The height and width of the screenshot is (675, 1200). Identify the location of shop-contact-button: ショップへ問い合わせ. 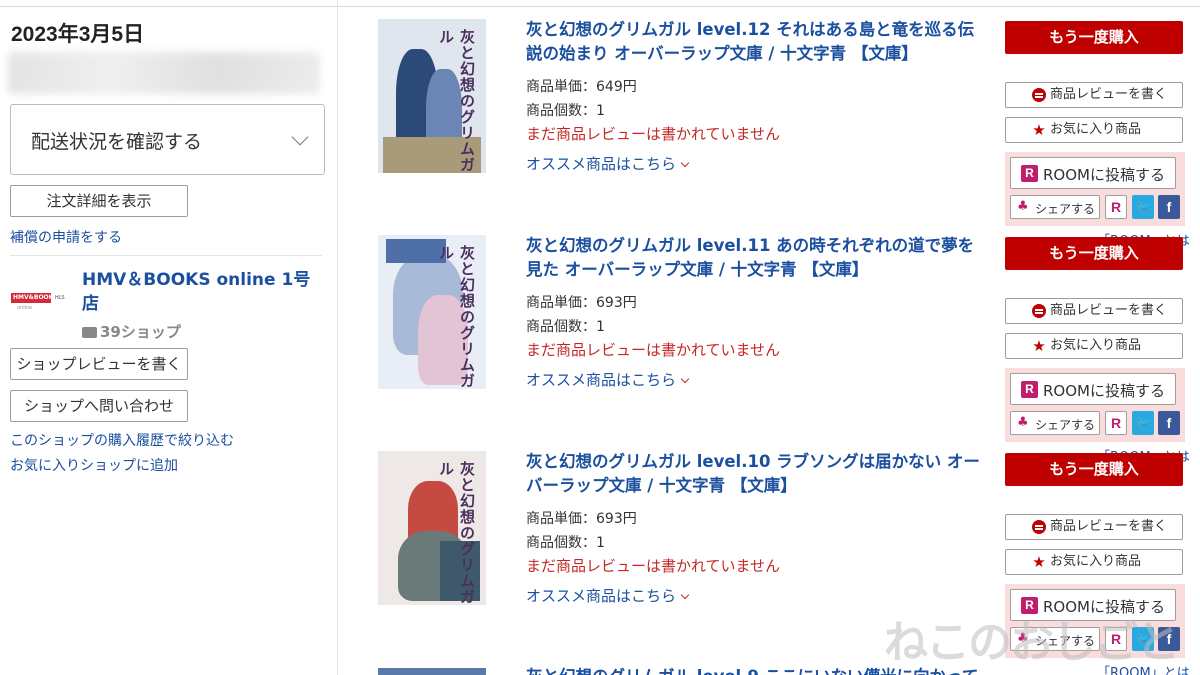
(99, 406).